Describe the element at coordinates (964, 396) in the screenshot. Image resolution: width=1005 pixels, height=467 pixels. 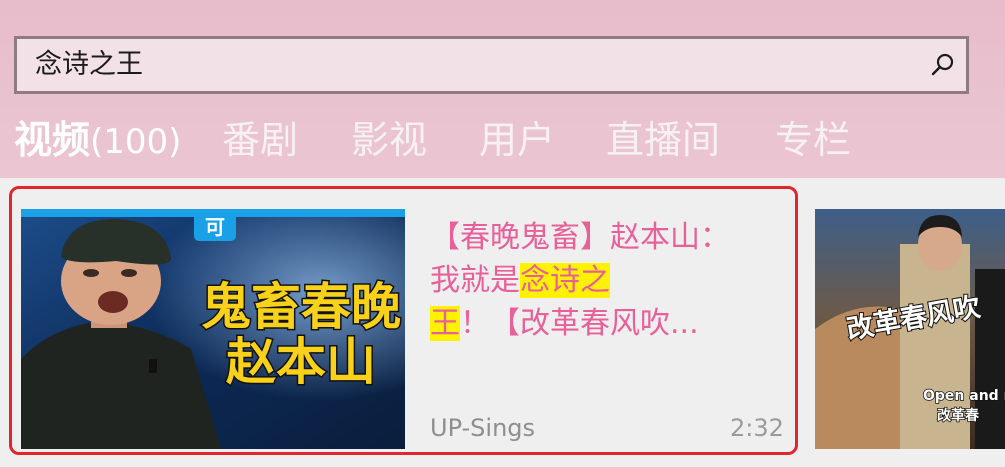
I see `thumbnail-subtitle-en: Open and r` at that location.